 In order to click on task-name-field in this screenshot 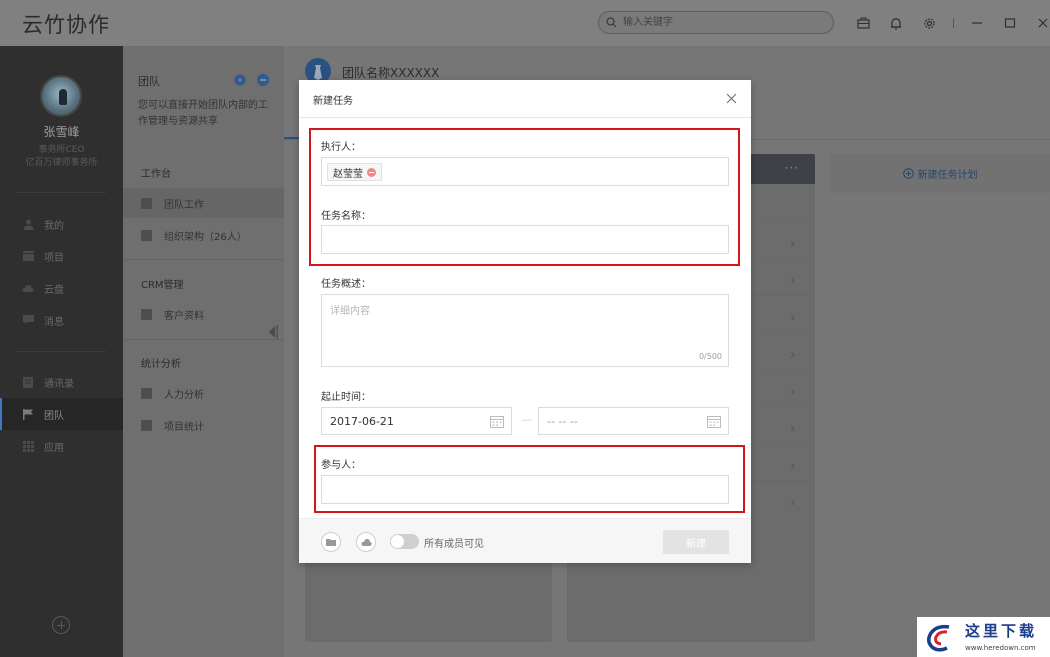, I will do `click(525, 239)`.